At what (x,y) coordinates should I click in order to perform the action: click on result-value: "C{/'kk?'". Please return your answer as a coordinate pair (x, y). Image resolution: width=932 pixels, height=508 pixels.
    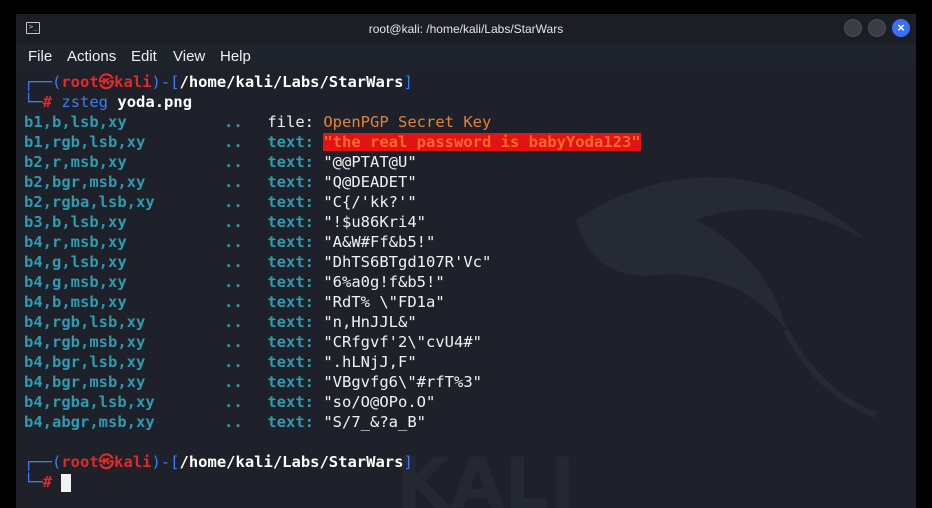
    Looking at the image, I should click on (370, 202).